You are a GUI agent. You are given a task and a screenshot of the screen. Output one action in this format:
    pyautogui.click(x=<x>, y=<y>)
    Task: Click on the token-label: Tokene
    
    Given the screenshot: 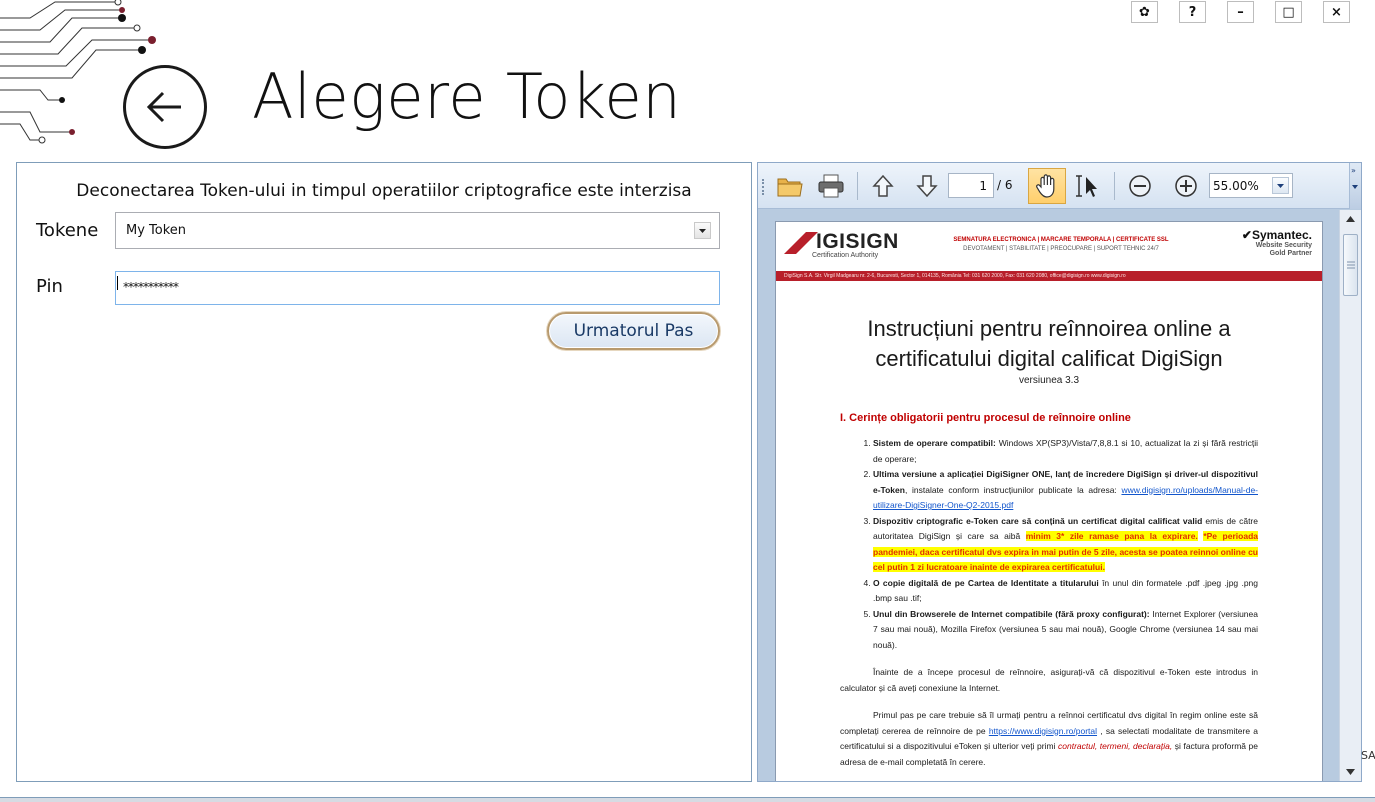 What is the action you would take?
    pyautogui.click(x=67, y=230)
    